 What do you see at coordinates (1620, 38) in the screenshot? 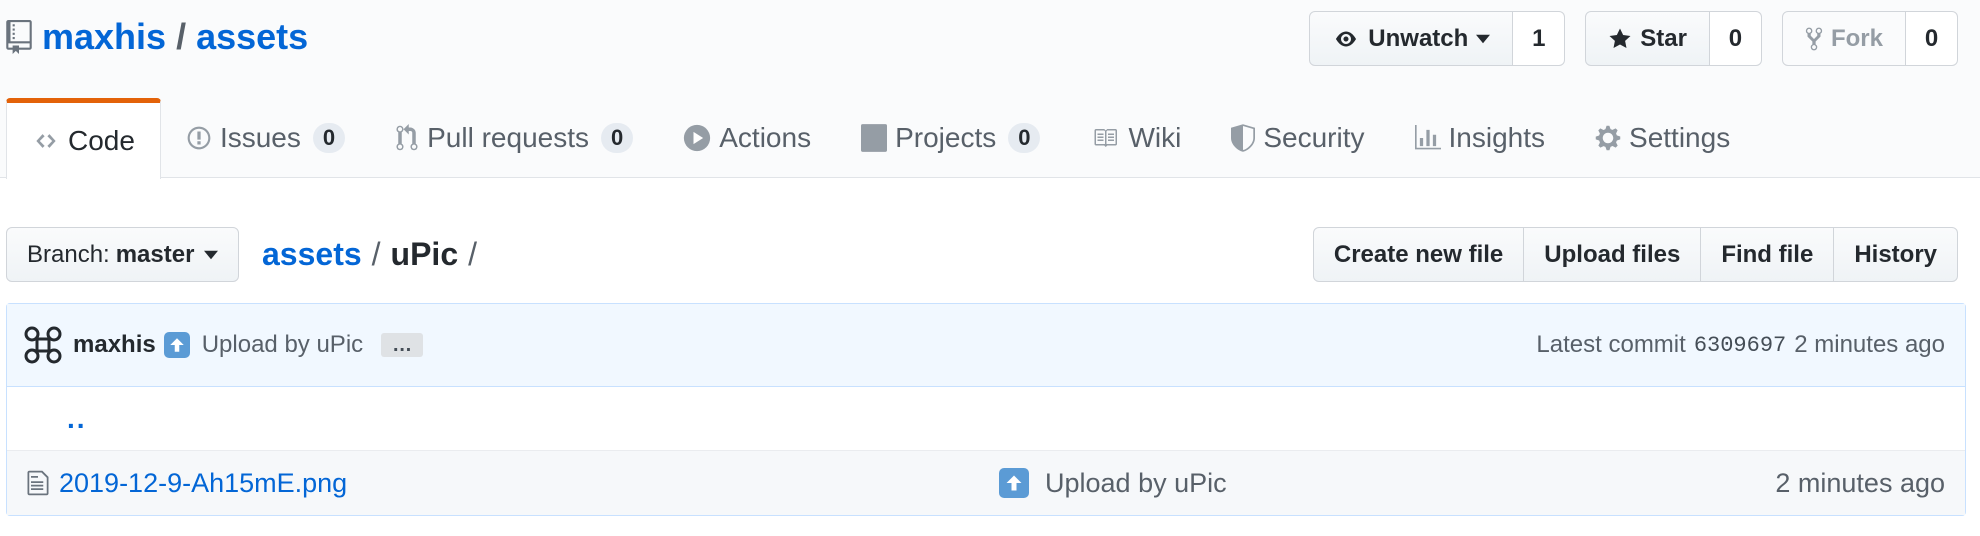
I see `star-icon` at bounding box center [1620, 38].